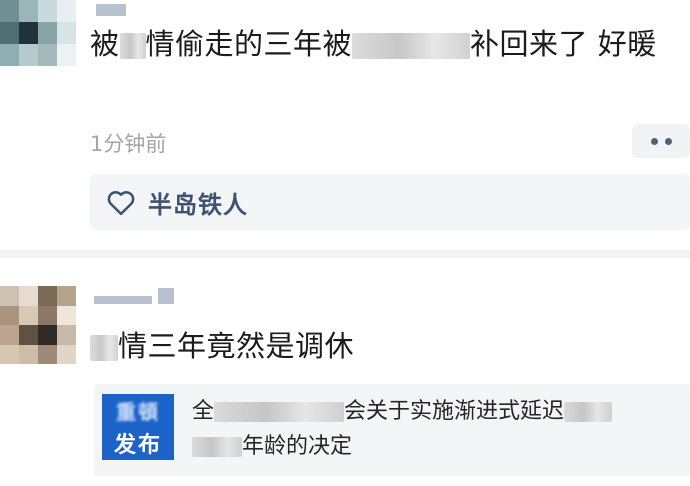  Describe the element at coordinates (198, 202) in the screenshot. I see `liker-name: 半岛铁人` at that location.